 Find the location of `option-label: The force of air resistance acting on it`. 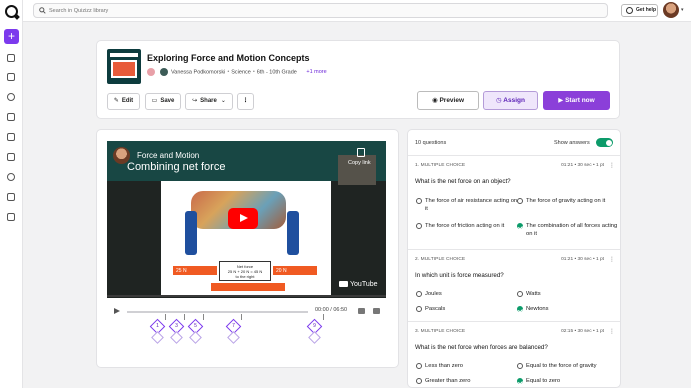

option-label: The force of air resistance acting on it is located at coordinates (471, 205).